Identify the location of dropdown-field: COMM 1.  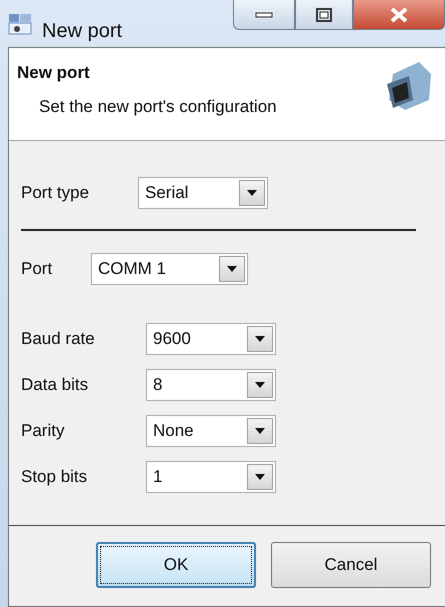
(169, 269).